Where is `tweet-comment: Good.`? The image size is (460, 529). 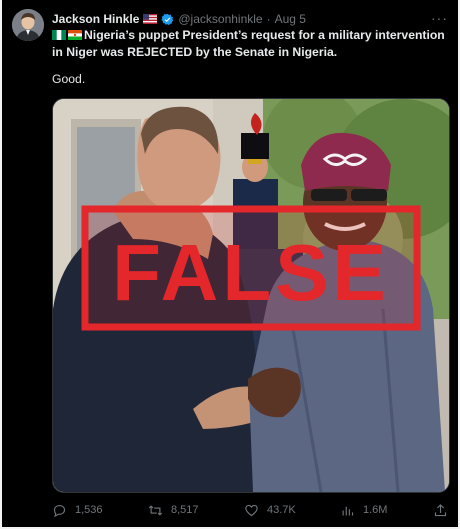 tweet-comment: Good. is located at coordinates (69, 79).